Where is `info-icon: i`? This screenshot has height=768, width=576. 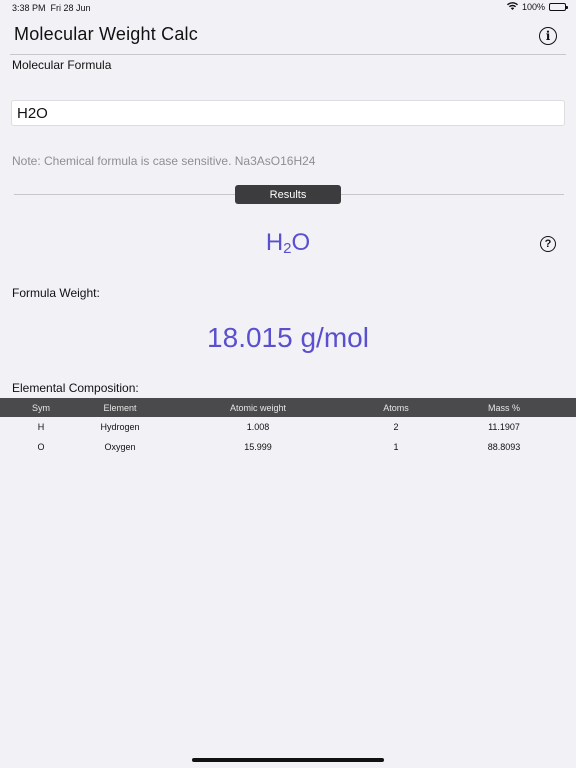 info-icon: i is located at coordinates (548, 36).